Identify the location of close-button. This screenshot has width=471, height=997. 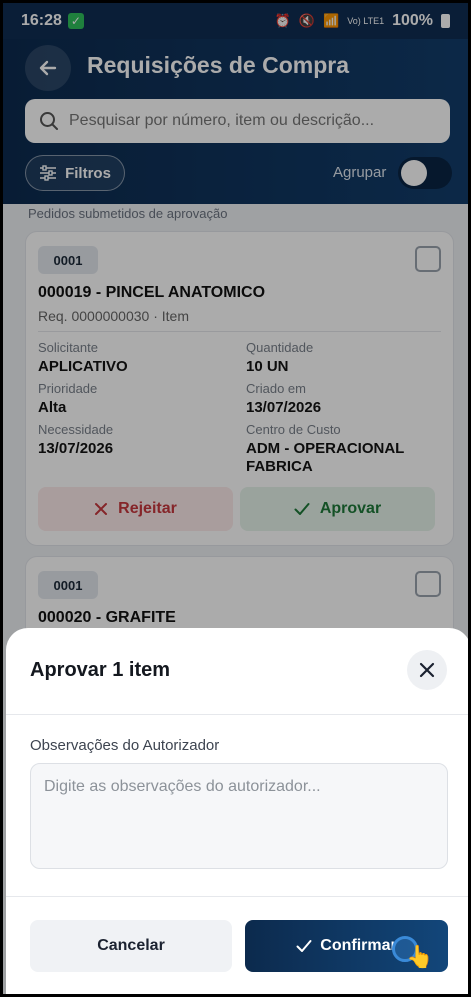
(427, 670).